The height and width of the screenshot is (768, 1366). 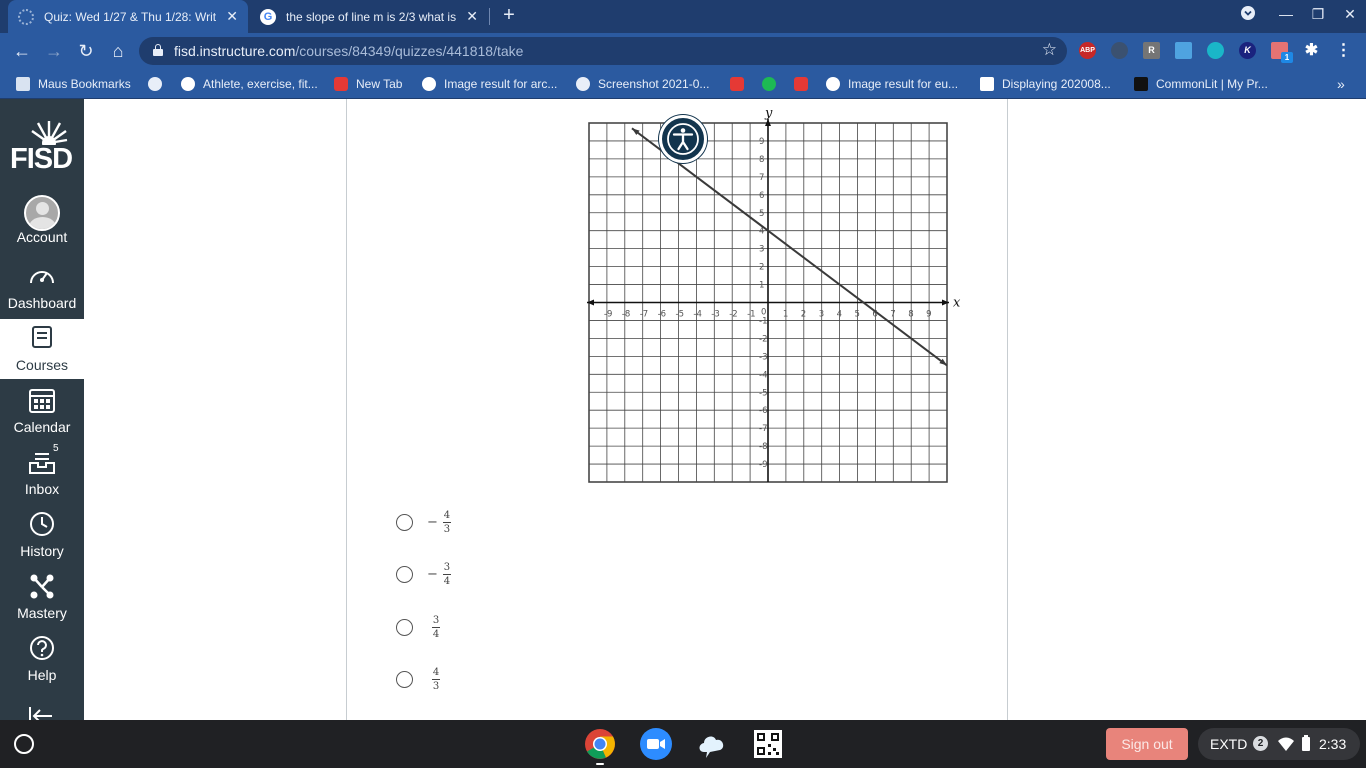 I want to click on nav-help: Help, so click(x=42, y=659).